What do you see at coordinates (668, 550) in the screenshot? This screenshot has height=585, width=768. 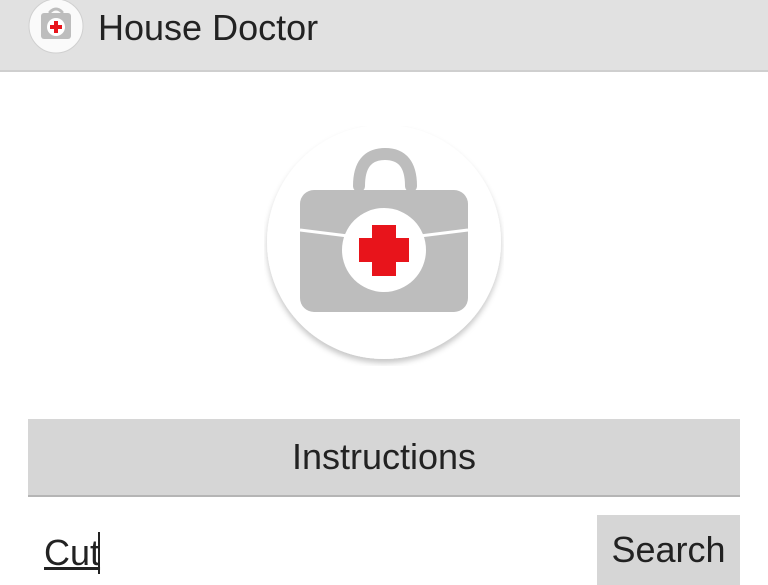 I see `search-button: Search` at bounding box center [668, 550].